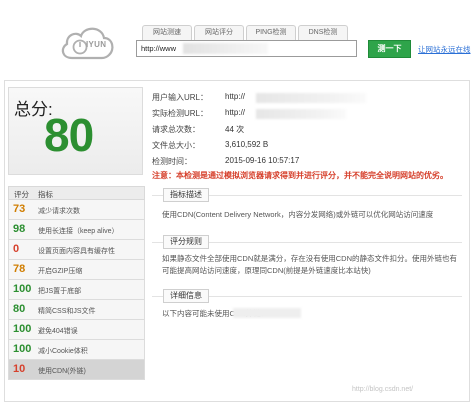  I want to click on item-score: 10, so click(19, 369).